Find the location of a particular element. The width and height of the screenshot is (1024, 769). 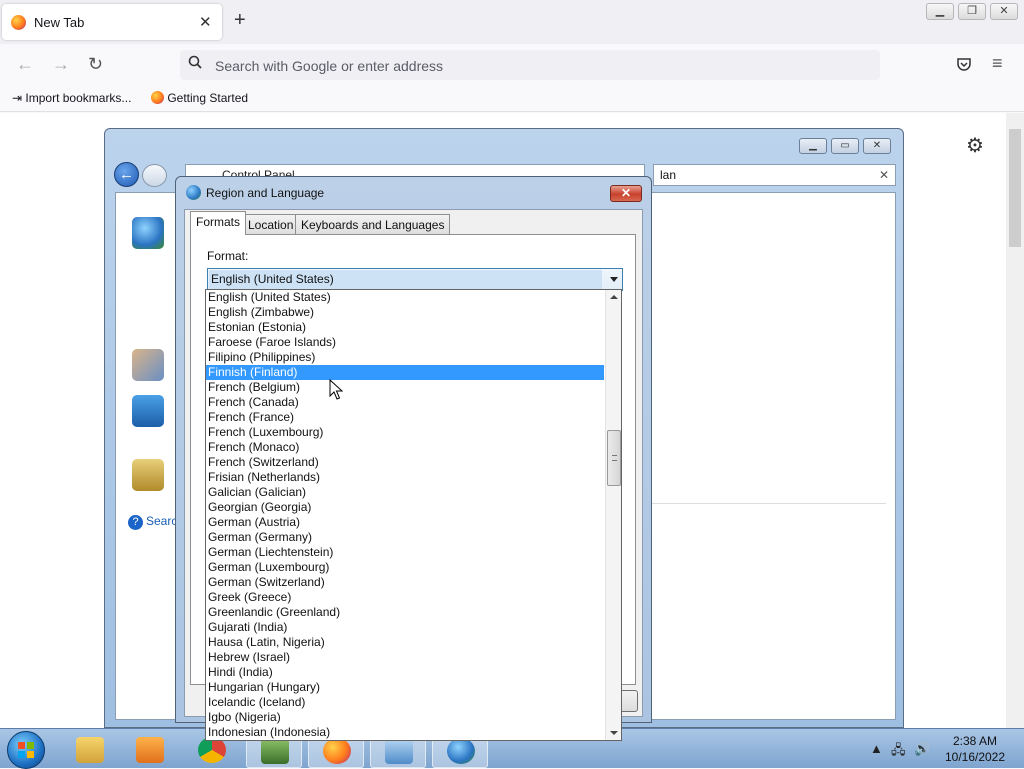

window-restore-button: ❐ is located at coordinates (972, 11).